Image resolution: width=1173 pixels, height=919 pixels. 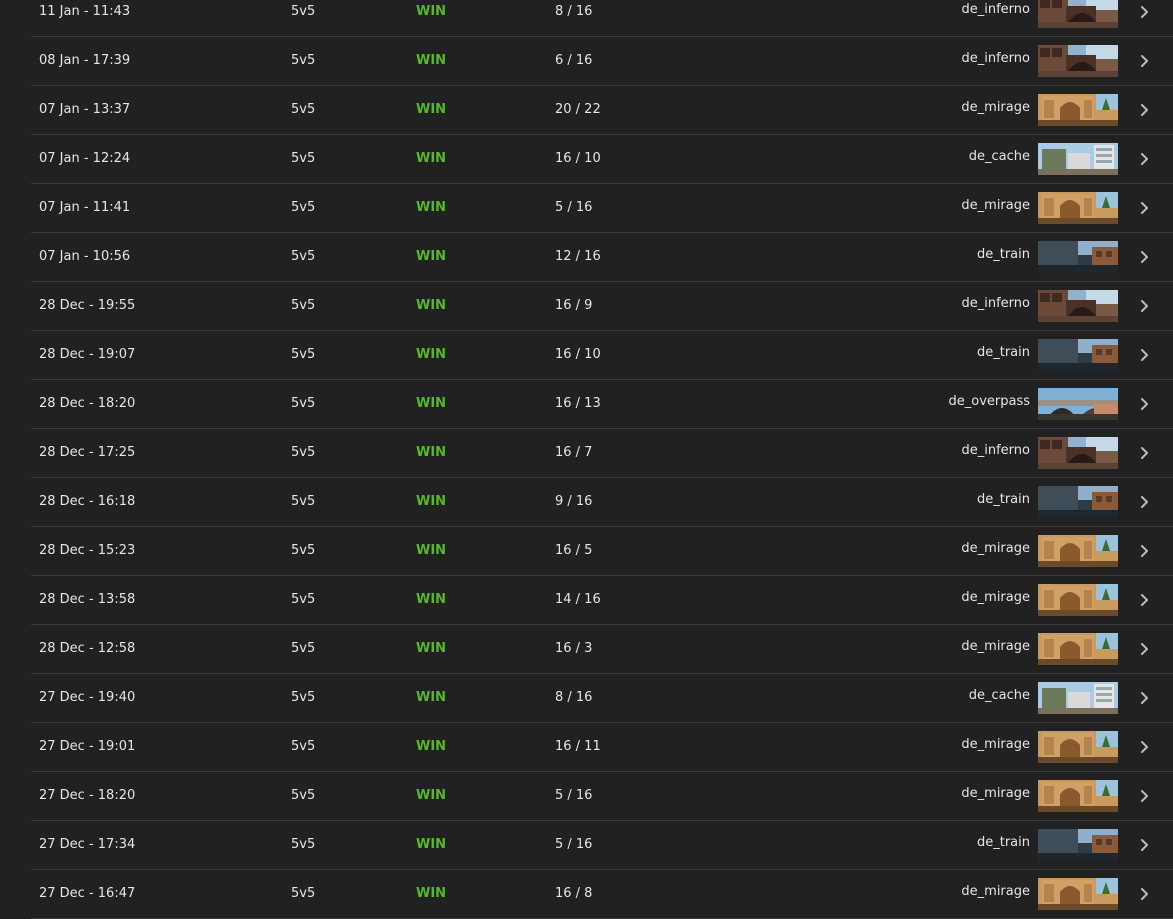 I want to click on match-row: 27 Dec - 18:20 5v5 WIN 5 / 16 de_mirage, so click(x=602, y=796).